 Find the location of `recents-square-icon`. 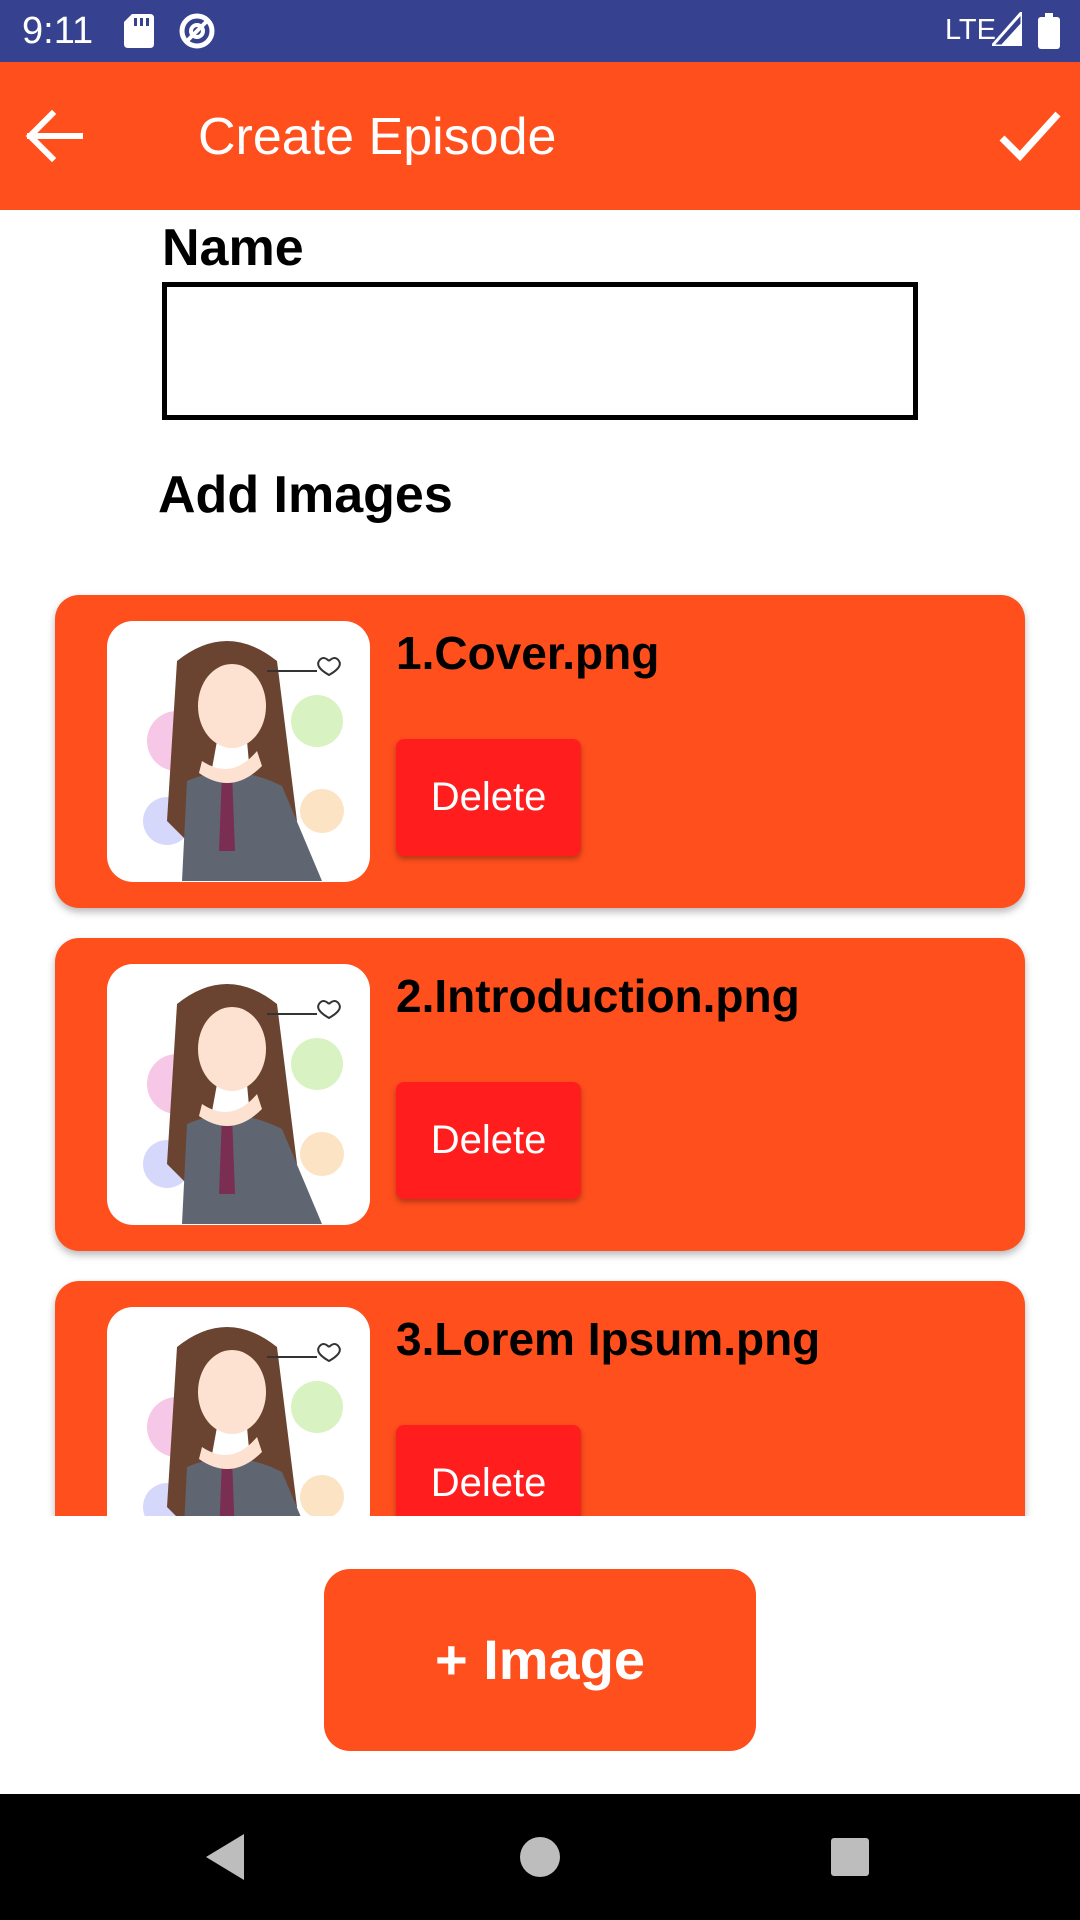

recents-square-icon is located at coordinates (850, 1857).